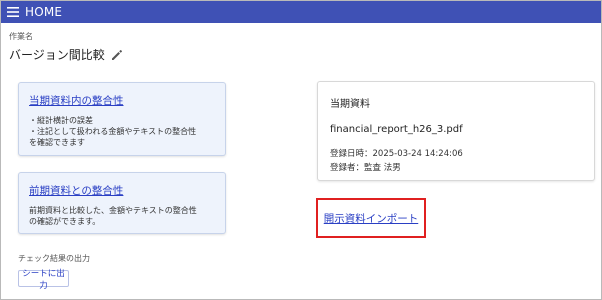 The image size is (602, 300). I want to click on task-name-label: 作業名, so click(21, 36).